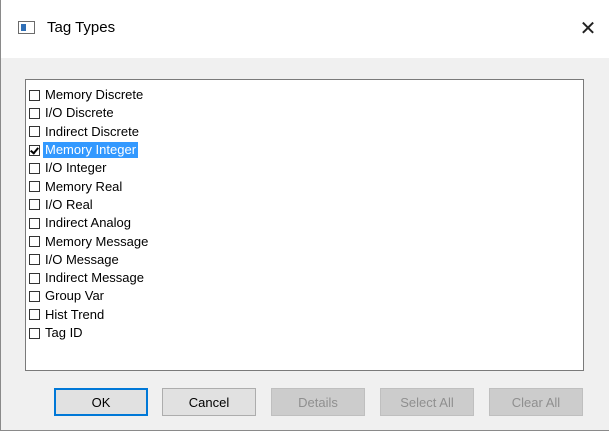 The width and height of the screenshot is (610, 432). I want to click on list-item: Tag ID, so click(306, 333).